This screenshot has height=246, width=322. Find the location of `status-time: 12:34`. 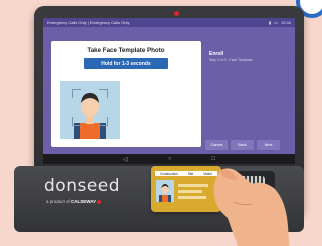

status-time: 12:34 is located at coordinates (285, 22).